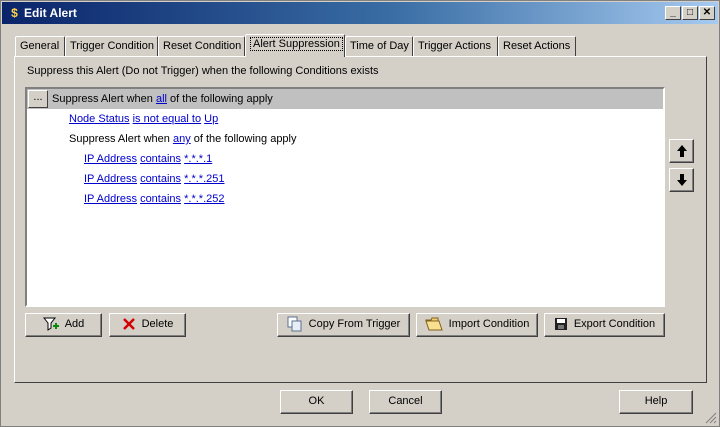 This screenshot has width=720, height=427. What do you see at coordinates (560, 324) in the screenshot?
I see `save-disk-icon` at bounding box center [560, 324].